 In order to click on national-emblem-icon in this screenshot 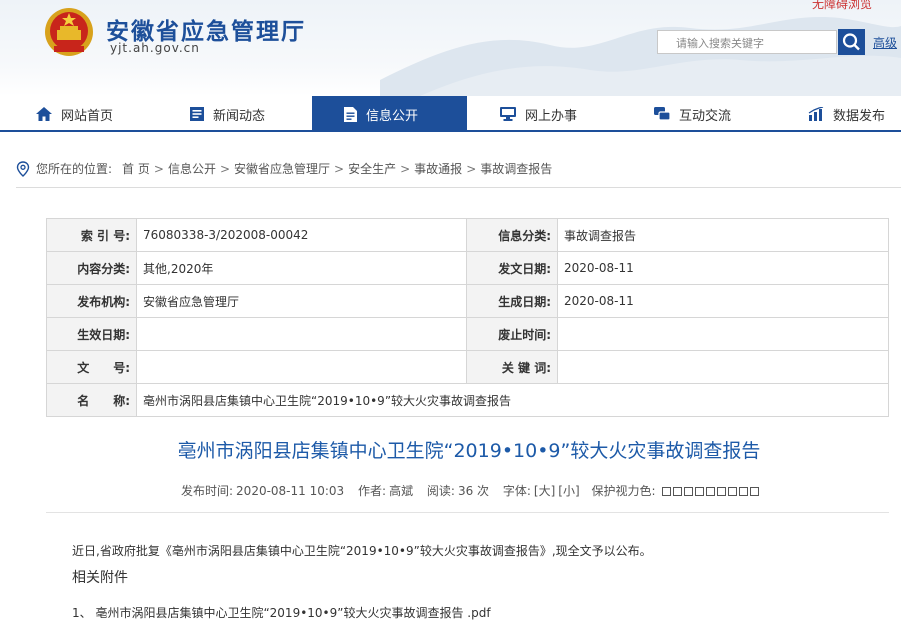, I will do `click(69, 32)`.